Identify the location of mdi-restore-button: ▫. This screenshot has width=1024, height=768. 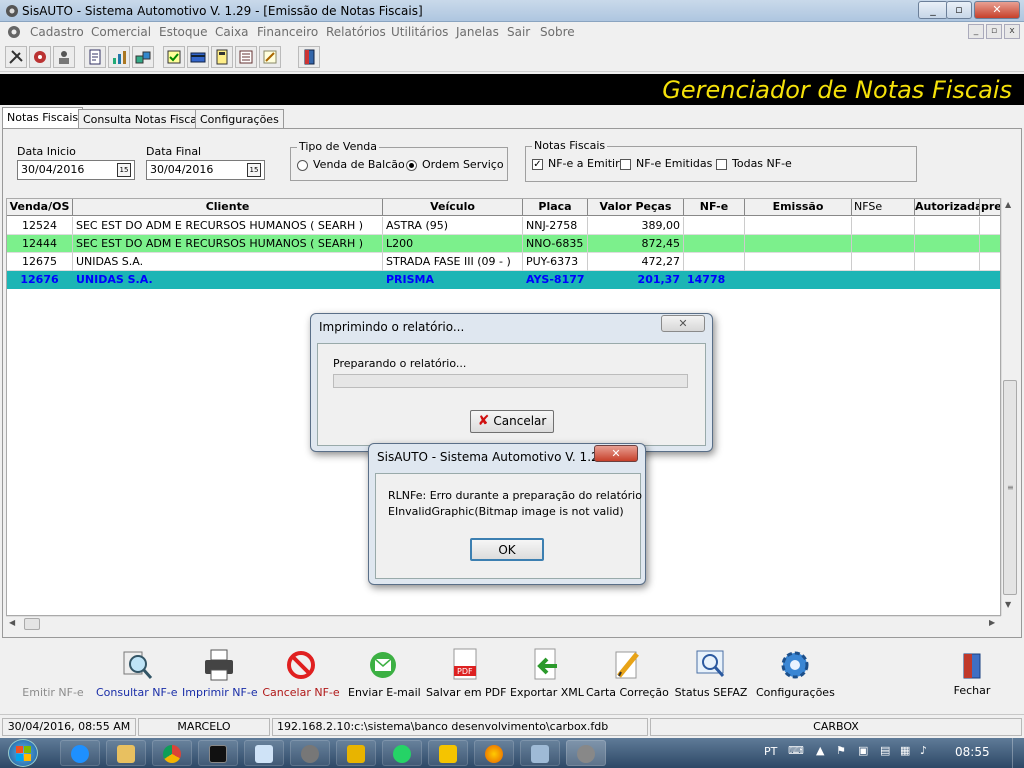
(994, 31).